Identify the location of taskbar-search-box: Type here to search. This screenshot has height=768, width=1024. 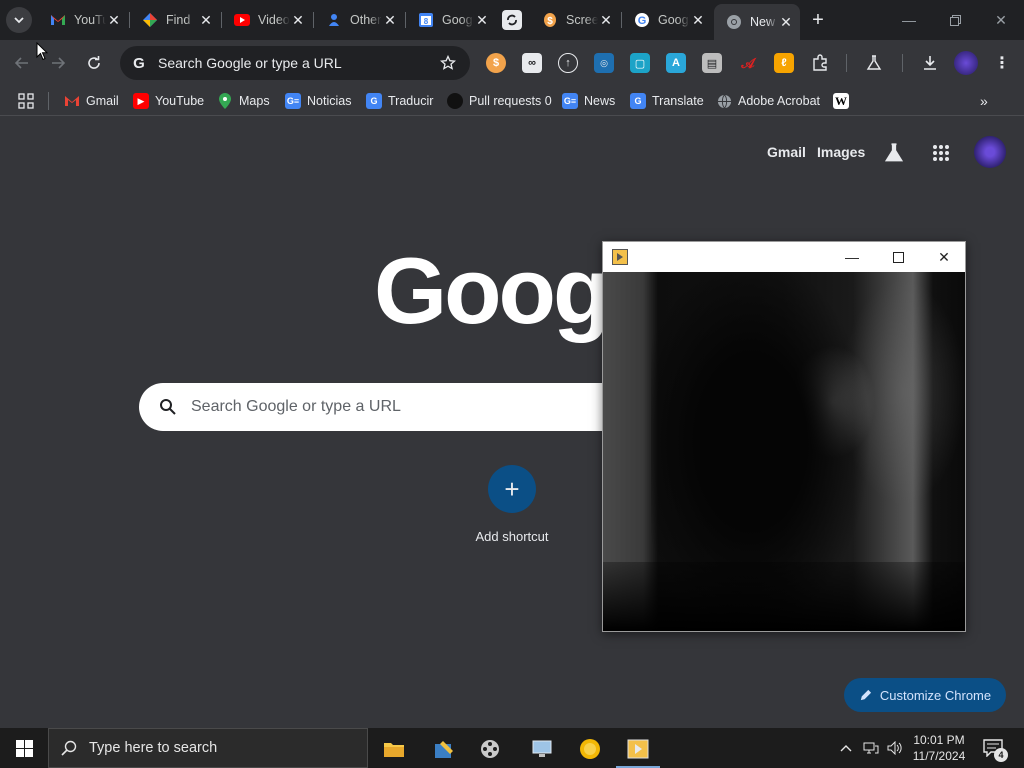
(208, 748).